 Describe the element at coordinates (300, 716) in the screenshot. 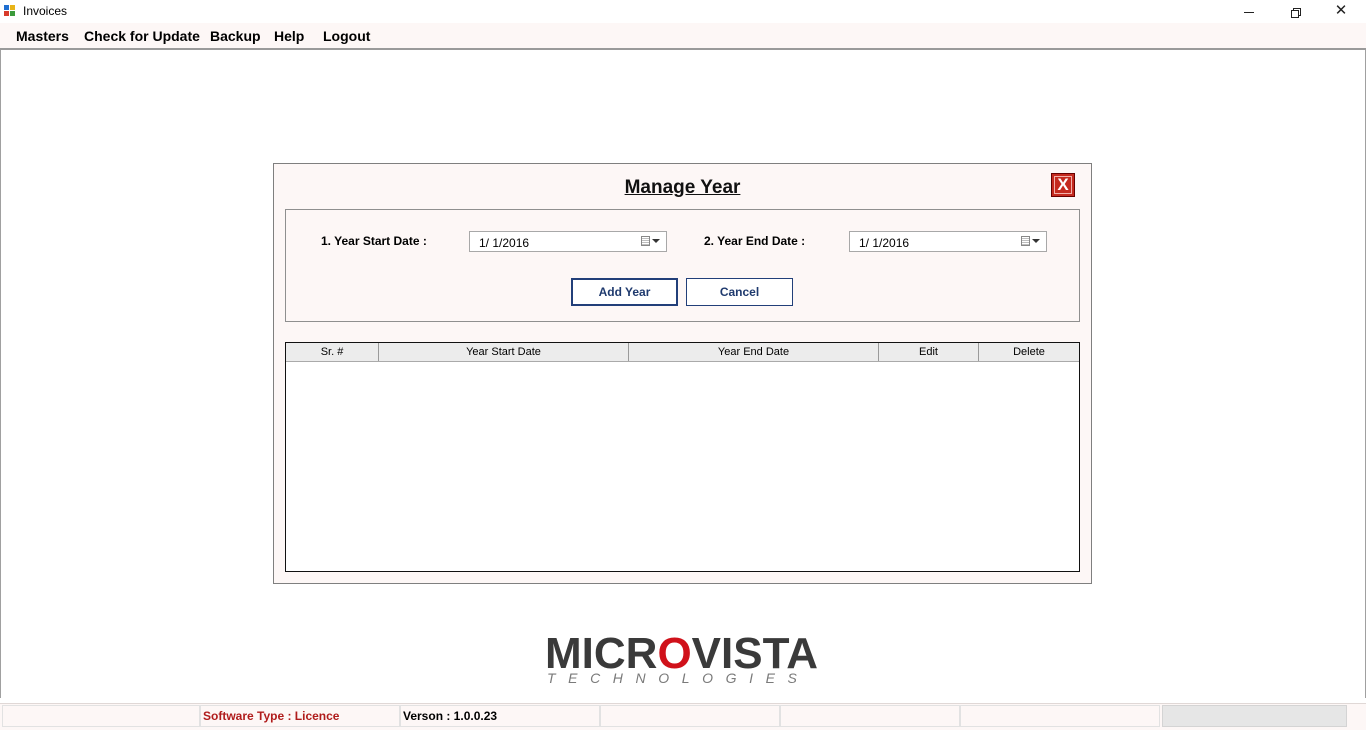

I see `status-software-type: Software Type : Licence` at that location.